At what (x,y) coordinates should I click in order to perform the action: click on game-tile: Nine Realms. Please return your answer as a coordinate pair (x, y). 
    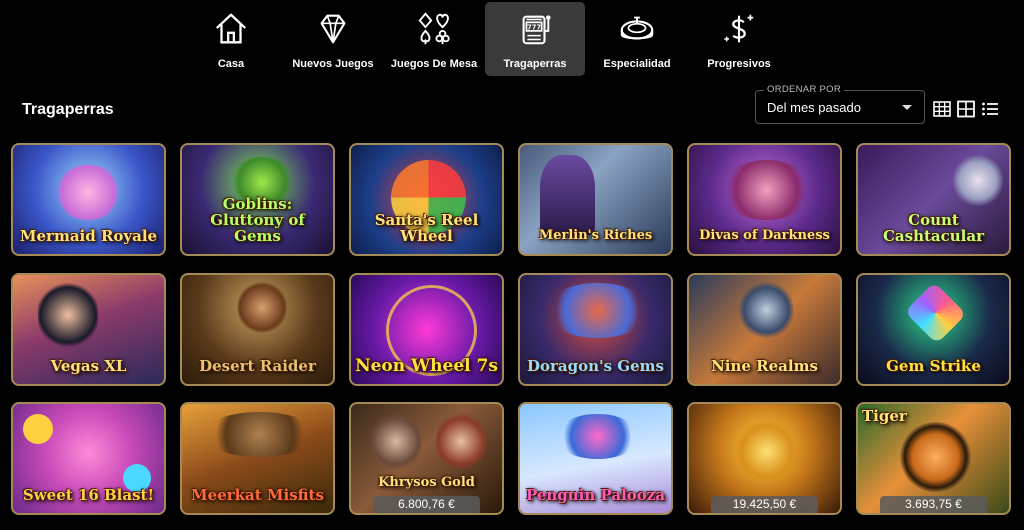
    Looking at the image, I should click on (764, 329).